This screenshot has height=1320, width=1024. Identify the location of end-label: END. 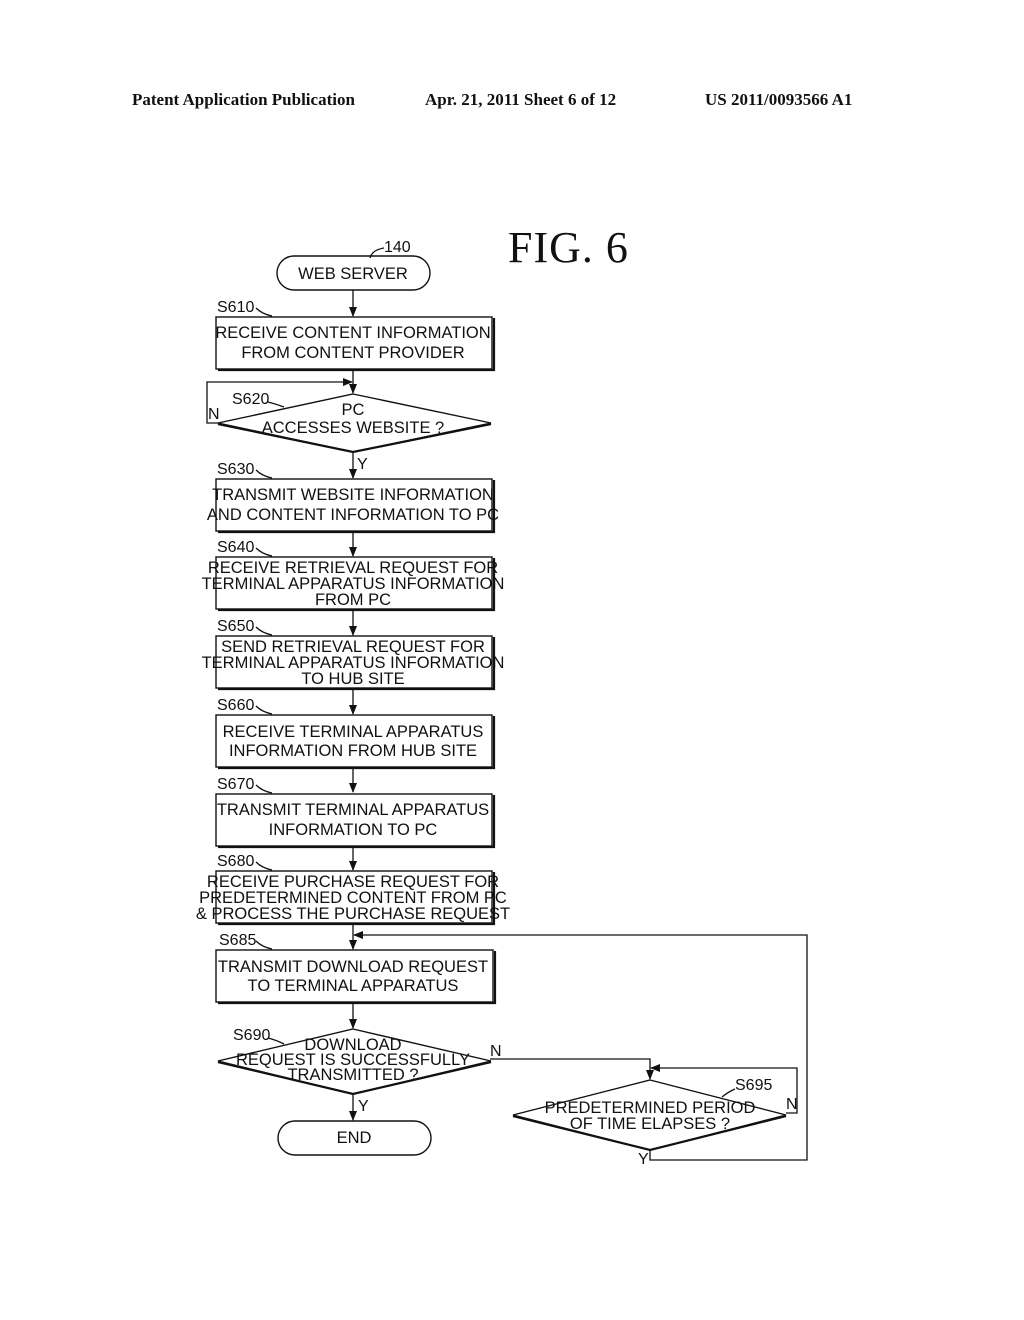
(354, 1138).